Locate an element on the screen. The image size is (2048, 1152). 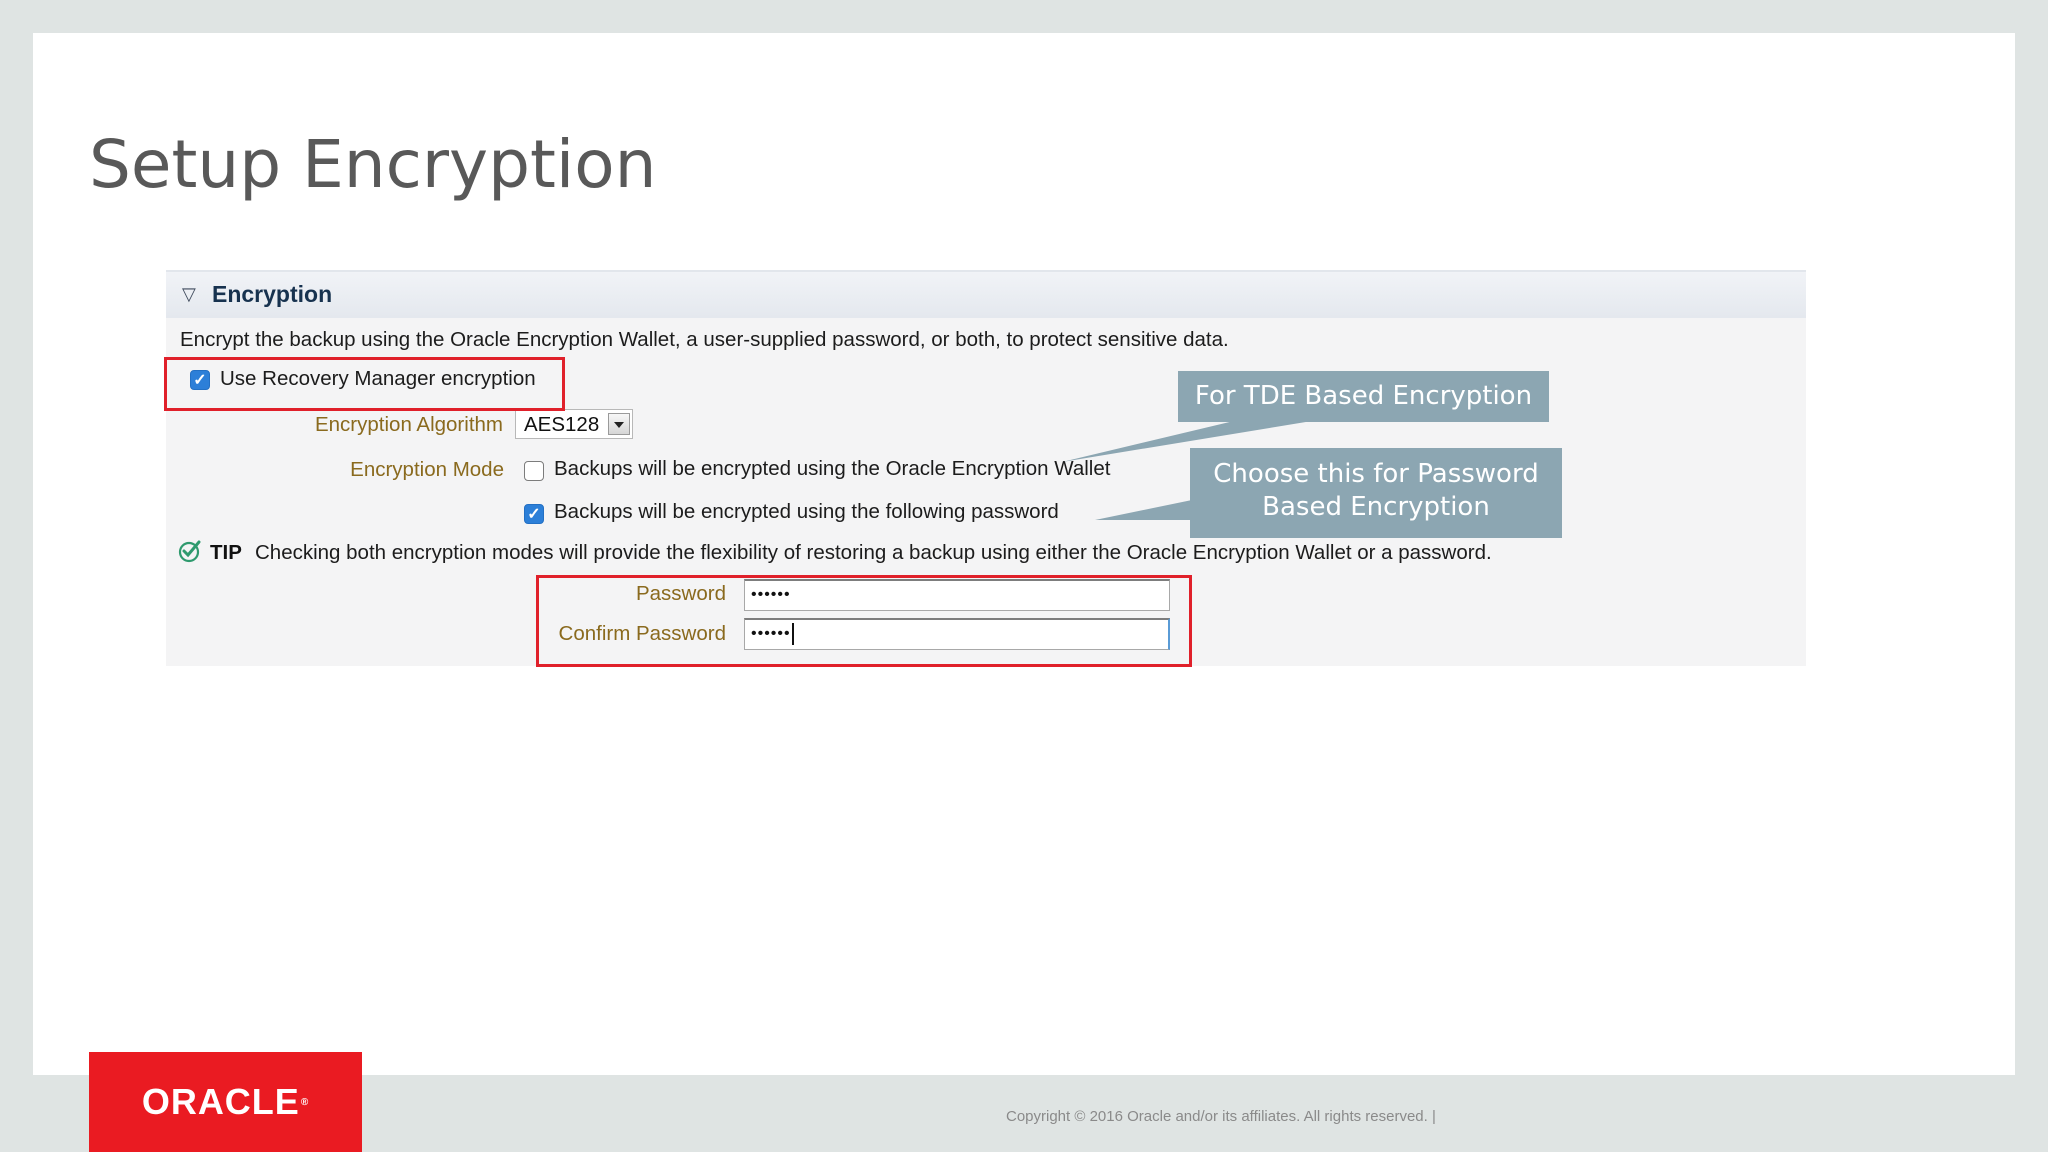
oracle-logo-text: ORACLE is located at coordinates (220, 1101).